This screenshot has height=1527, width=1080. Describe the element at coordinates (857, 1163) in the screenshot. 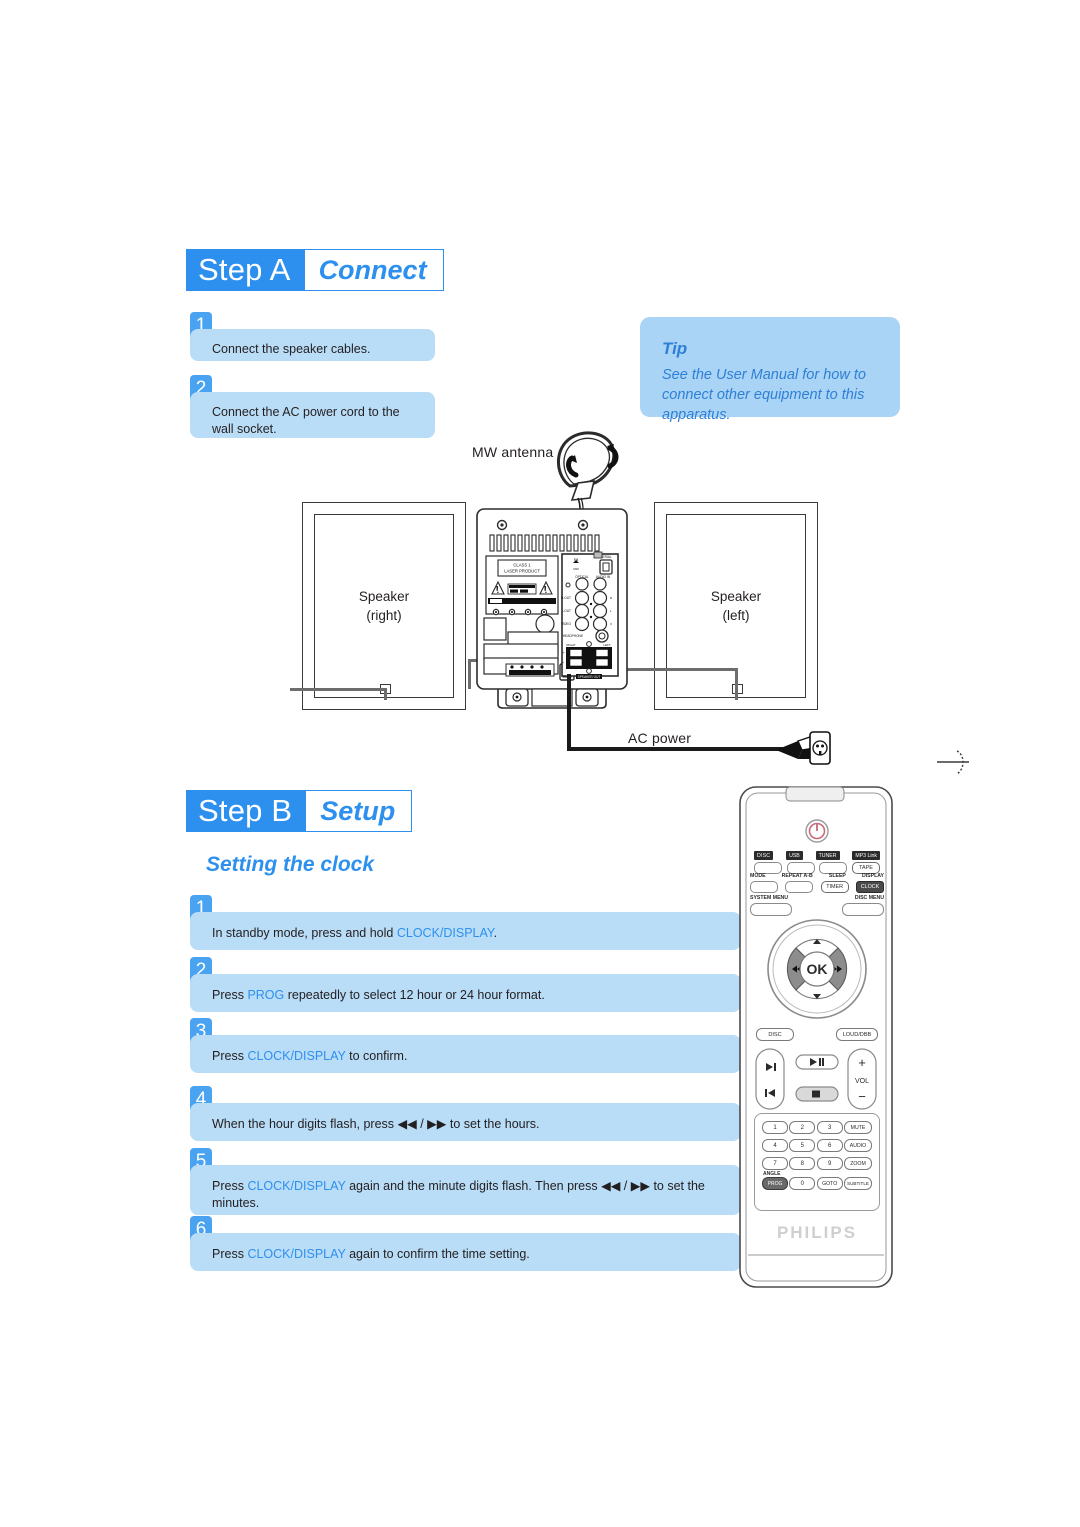

I see `remote-key-zoom: ZOOM` at that location.